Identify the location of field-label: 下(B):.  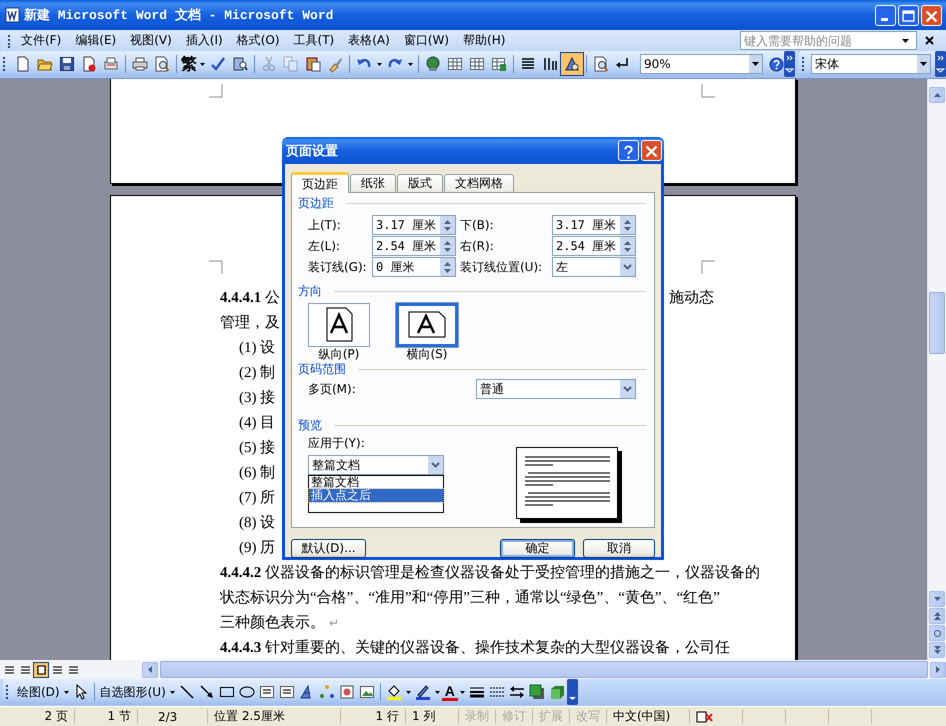
(477, 225).